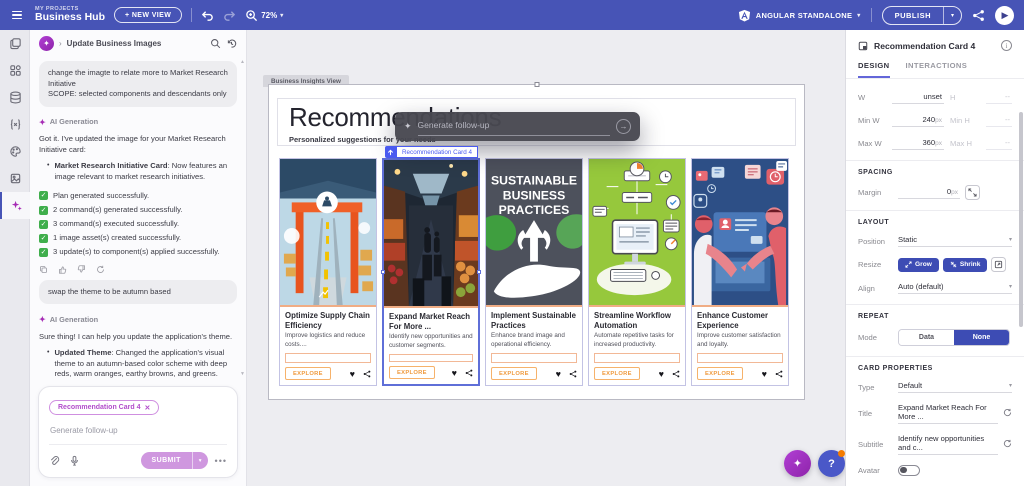  What do you see at coordinates (937, 69) in the screenshot?
I see `tab-interactions: INTERACTIONS` at bounding box center [937, 69].